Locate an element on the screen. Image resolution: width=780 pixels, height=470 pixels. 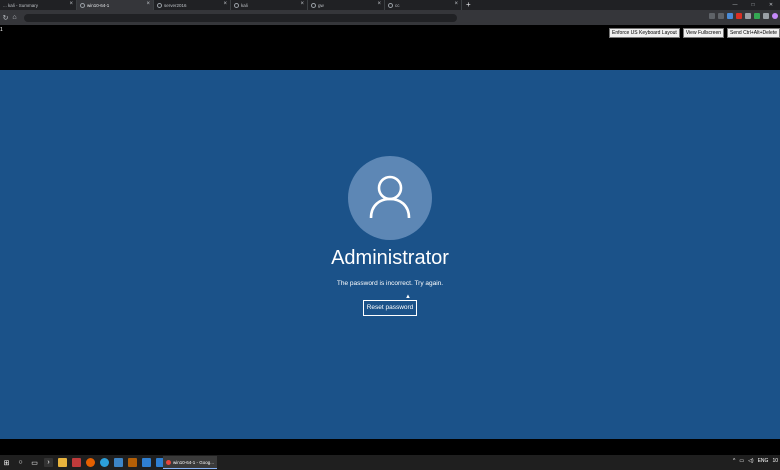
file-explorer-icon is located at coordinates (62, 462).